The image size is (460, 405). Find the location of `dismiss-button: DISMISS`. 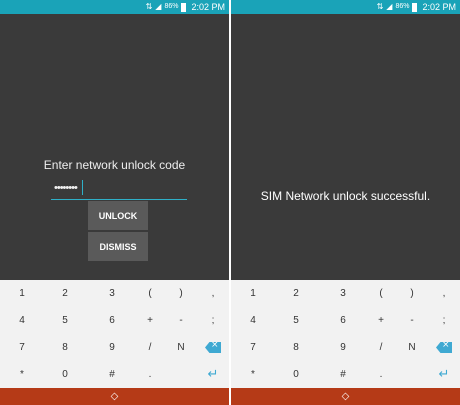

dismiss-button: DISMISS is located at coordinates (118, 246).